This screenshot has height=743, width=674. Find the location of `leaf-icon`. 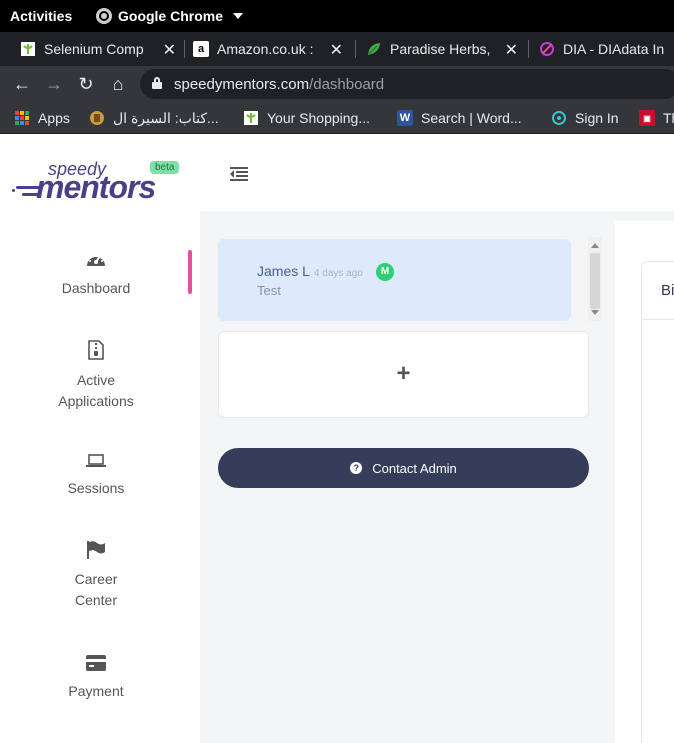

leaf-icon is located at coordinates (374, 49).